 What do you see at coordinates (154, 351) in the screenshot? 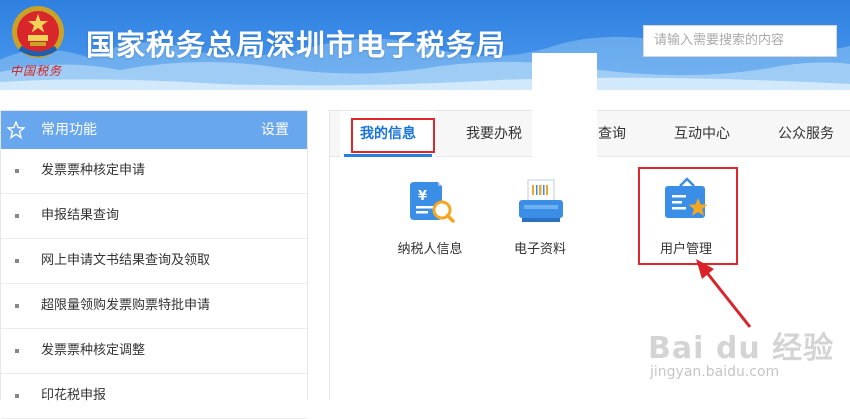
I see `sidebar-item: 发票票种核定调整` at bounding box center [154, 351].